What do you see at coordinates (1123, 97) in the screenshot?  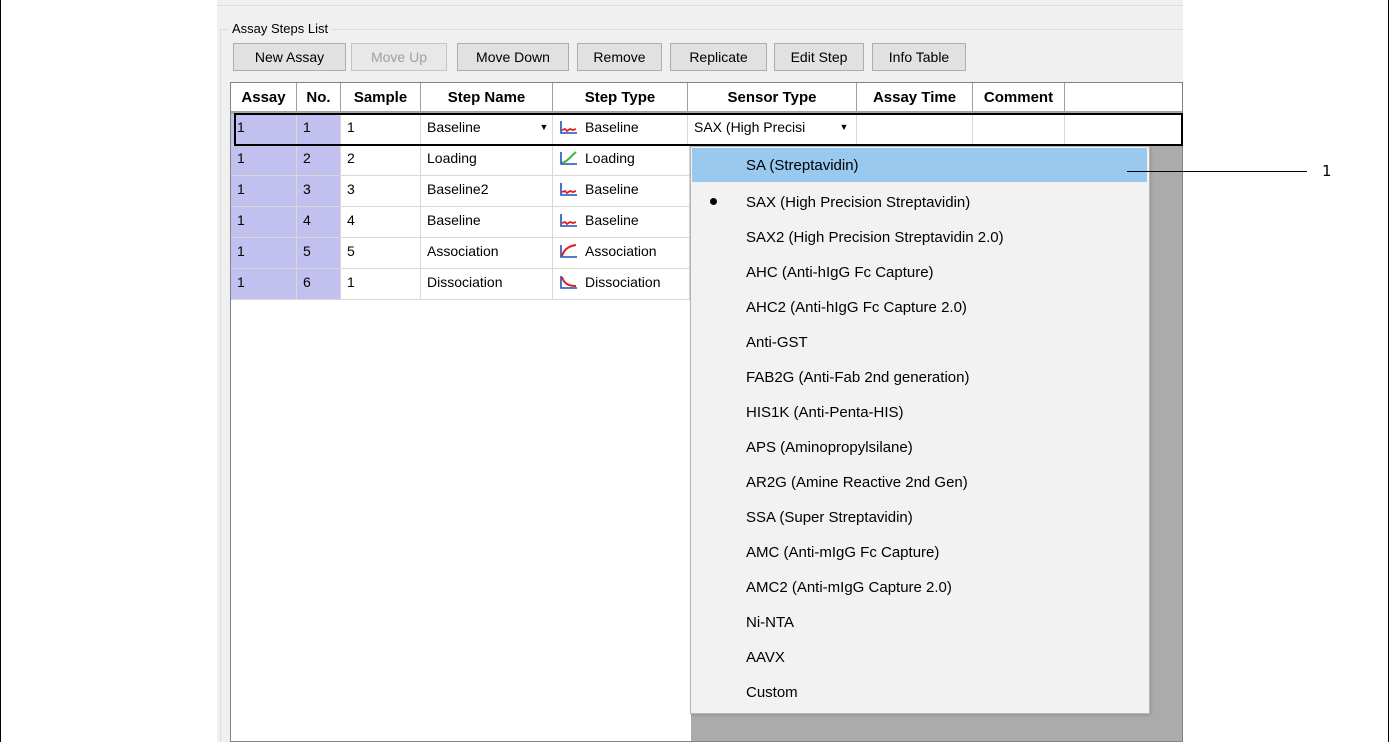 I see `header-filler` at bounding box center [1123, 97].